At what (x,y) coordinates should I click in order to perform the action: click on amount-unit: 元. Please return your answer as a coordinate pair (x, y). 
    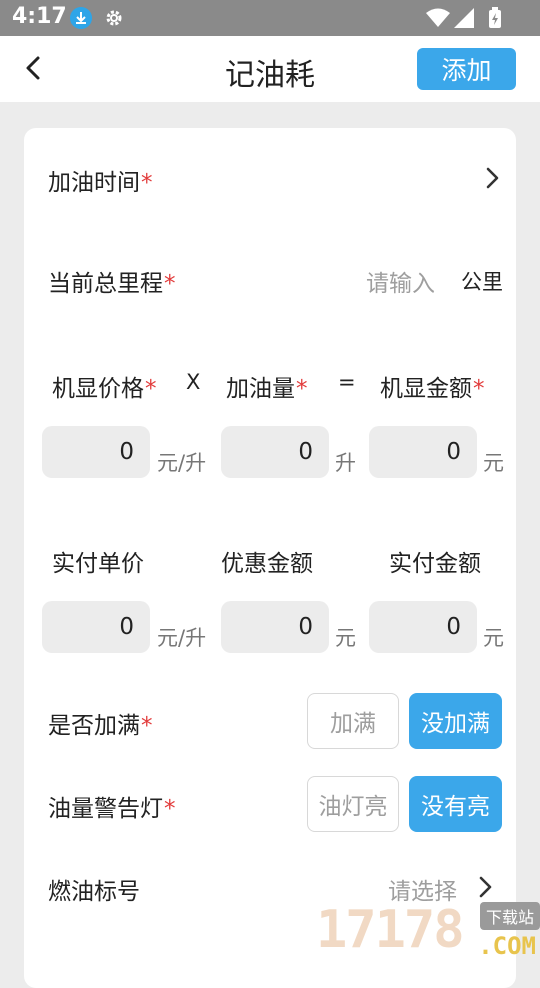
    Looking at the image, I should click on (493, 463).